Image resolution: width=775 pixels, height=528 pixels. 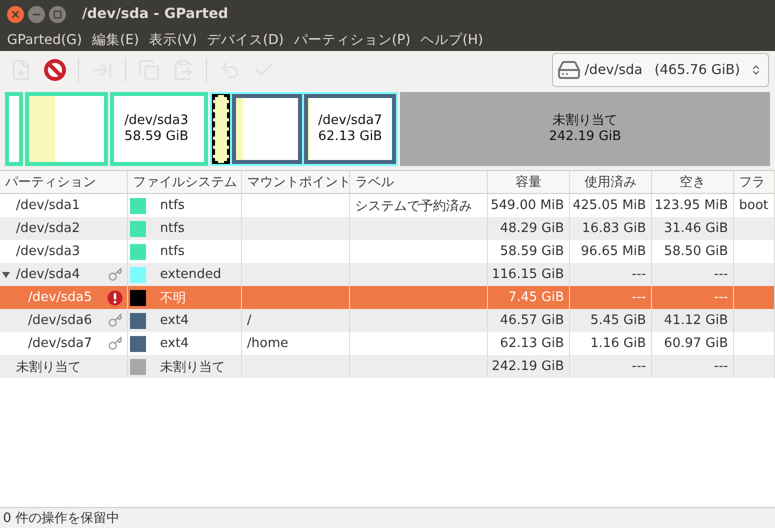 I want to click on used-text: 5.45 GiB, so click(x=618, y=320).